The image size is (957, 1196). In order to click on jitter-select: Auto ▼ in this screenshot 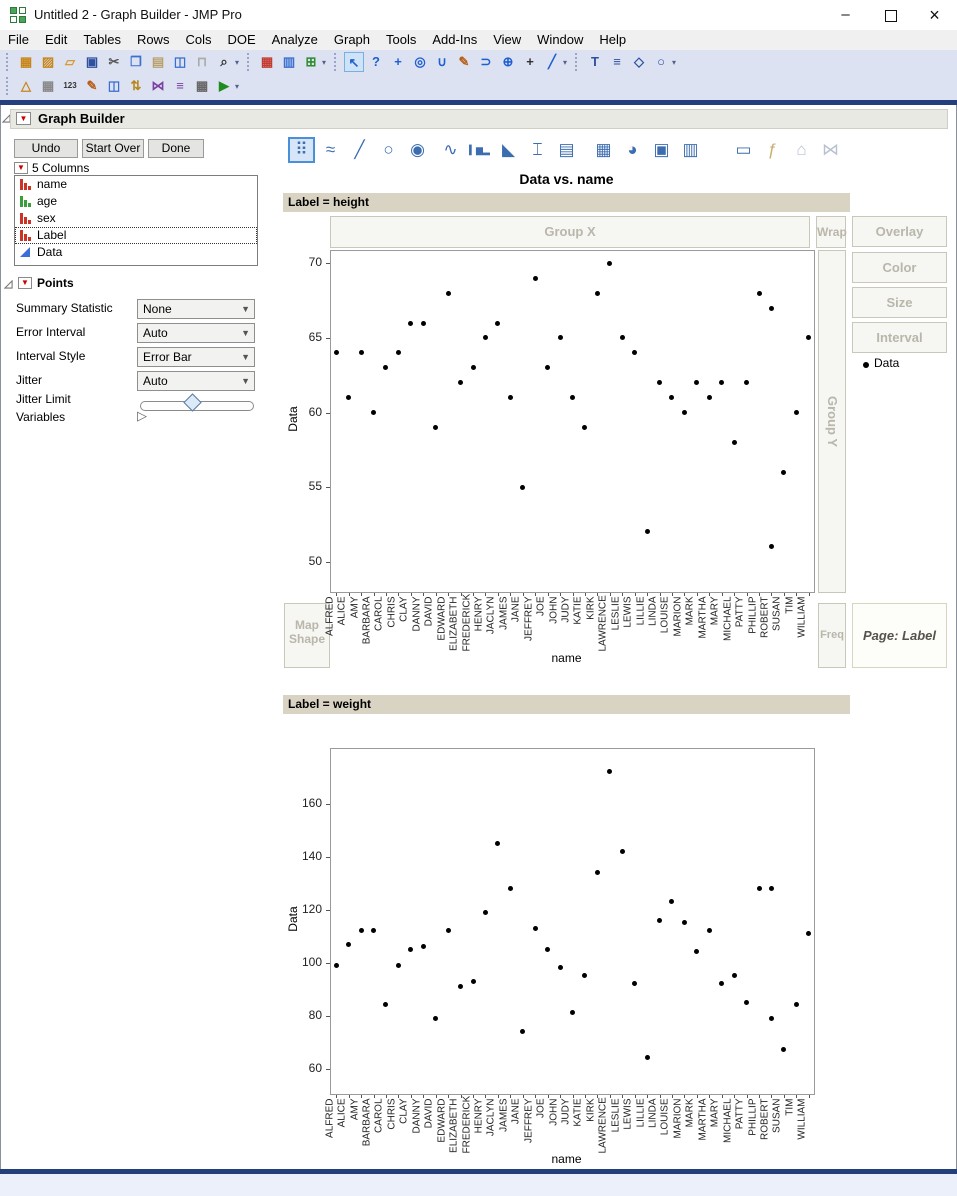, I will do `click(196, 381)`.